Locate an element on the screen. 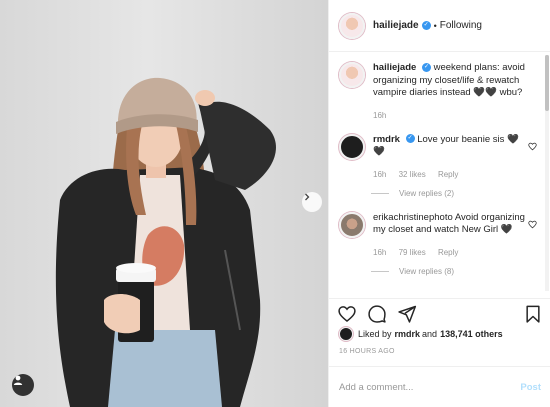  next-photo-button is located at coordinates (312, 202).